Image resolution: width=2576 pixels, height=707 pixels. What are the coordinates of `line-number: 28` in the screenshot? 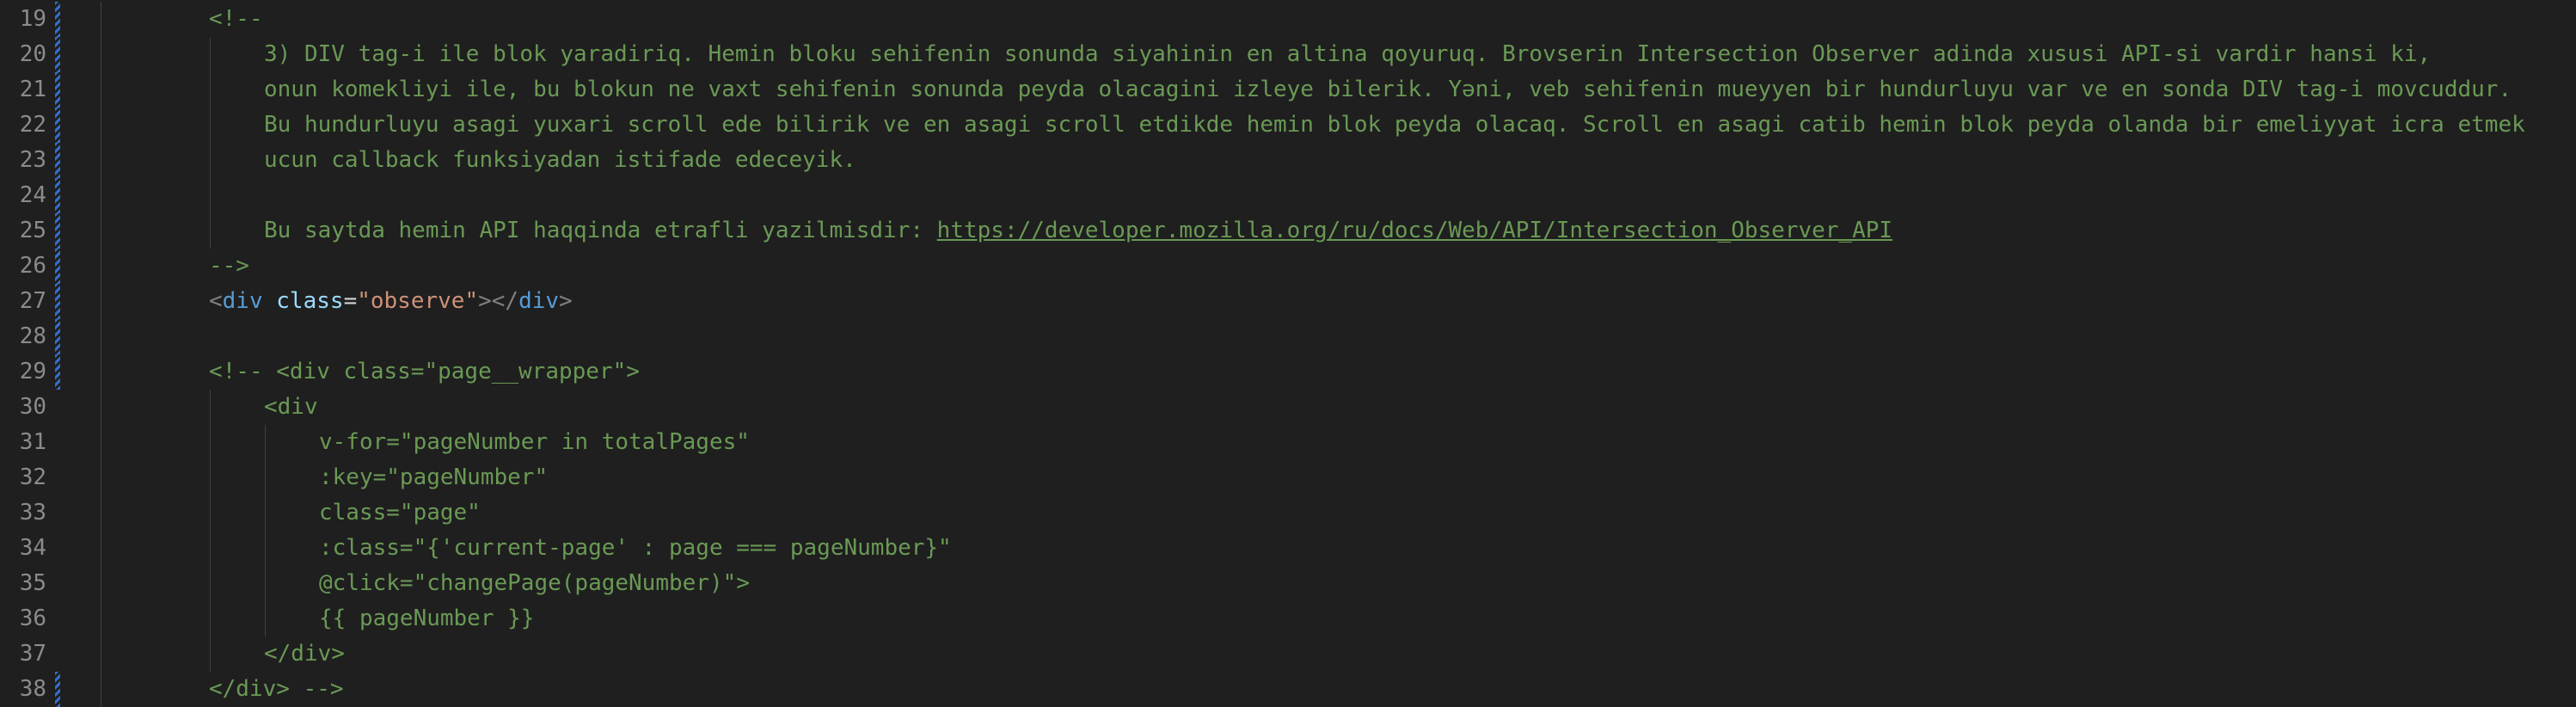 It's located at (32, 336).